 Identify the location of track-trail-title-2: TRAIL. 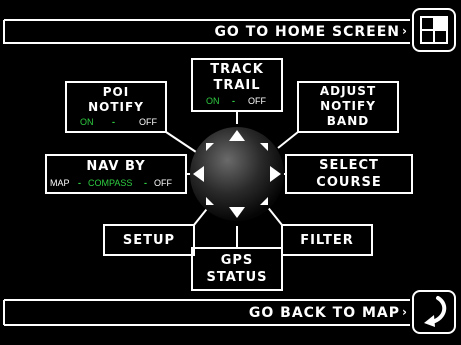
(237, 85).